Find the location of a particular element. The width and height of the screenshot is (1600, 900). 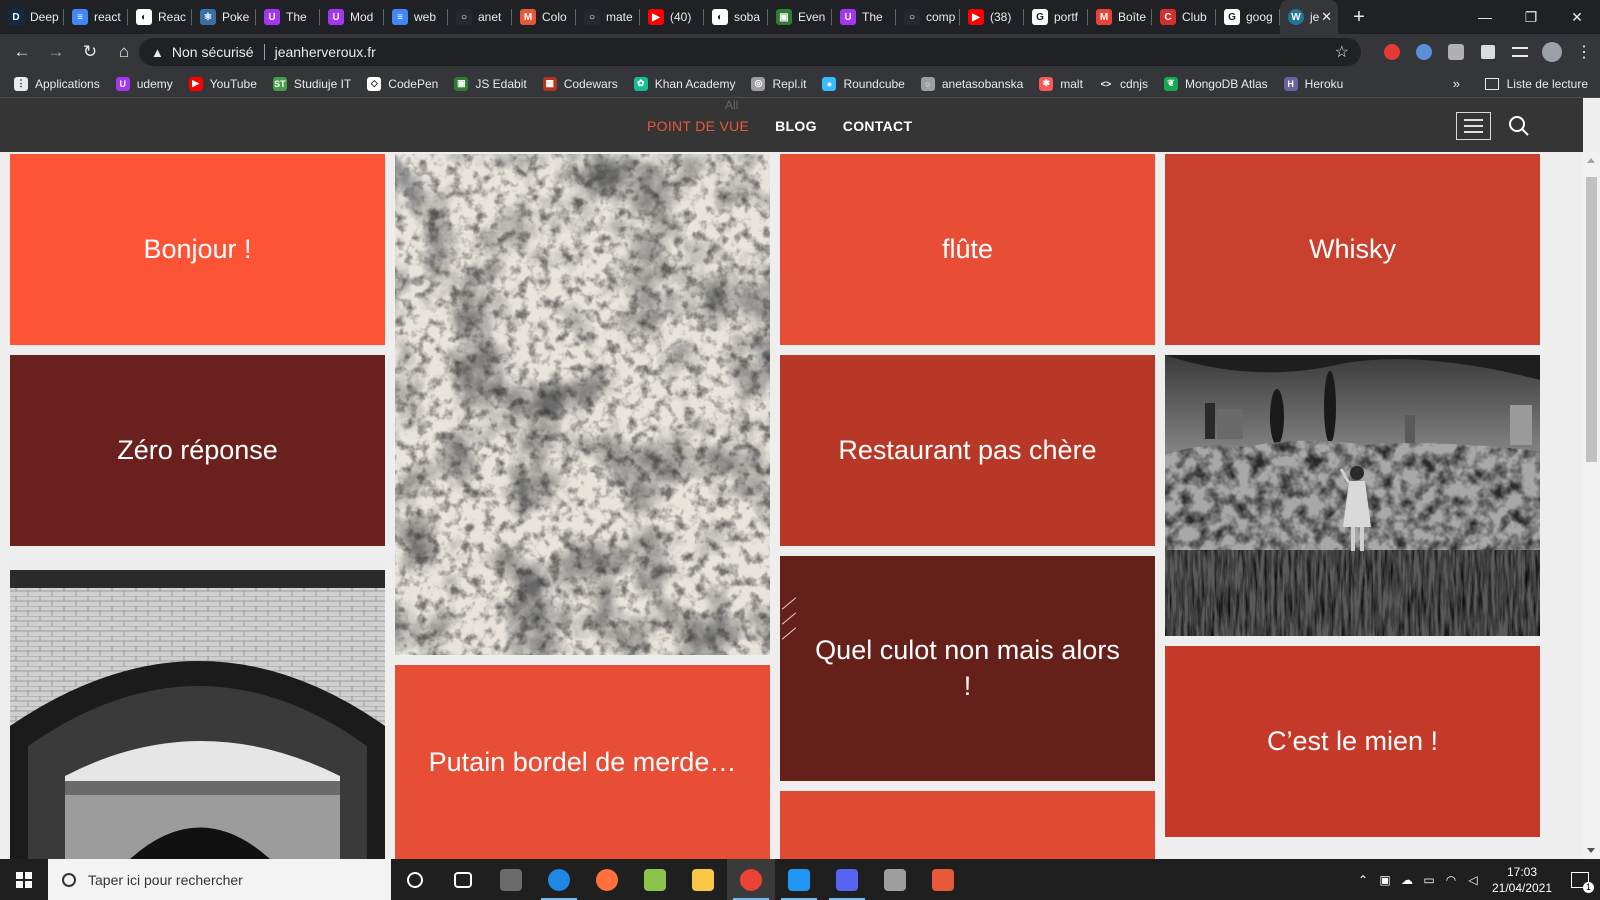

close-window-button: ✕ is located at coordinates (1577, 17).